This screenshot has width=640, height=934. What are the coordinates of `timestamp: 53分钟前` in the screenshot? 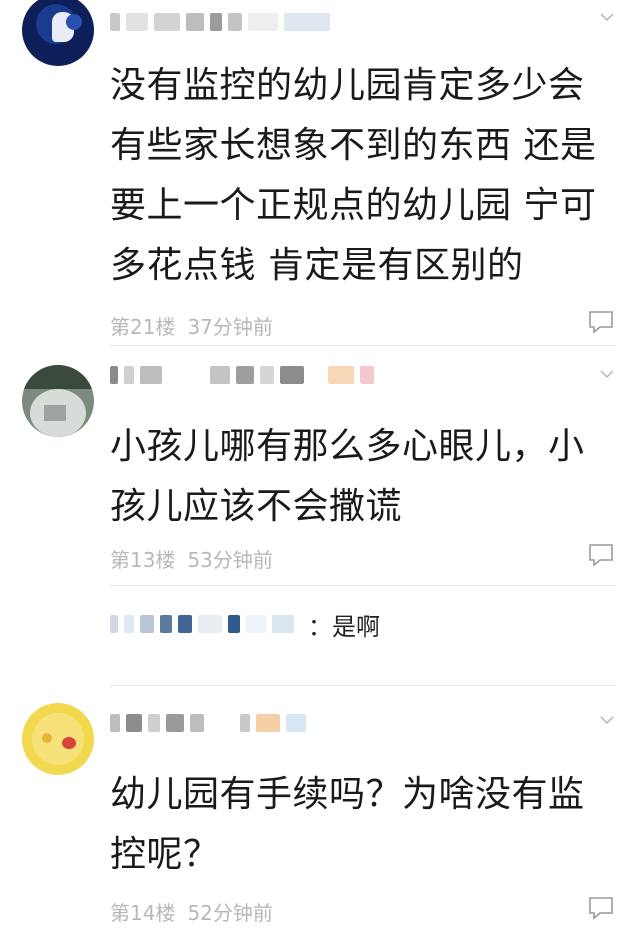 It's located at (230, 560).